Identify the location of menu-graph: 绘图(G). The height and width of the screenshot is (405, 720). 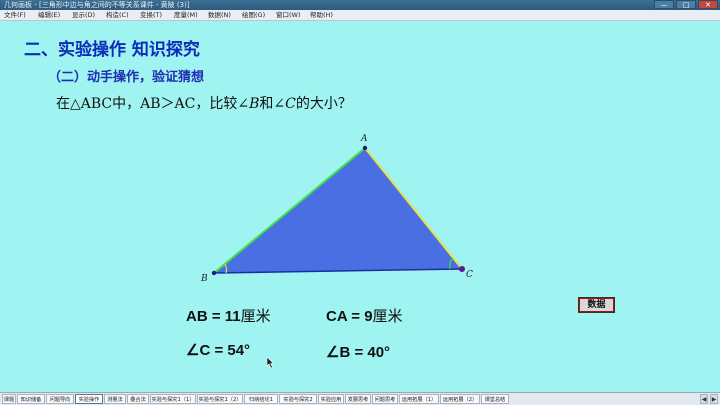
(253, 15).